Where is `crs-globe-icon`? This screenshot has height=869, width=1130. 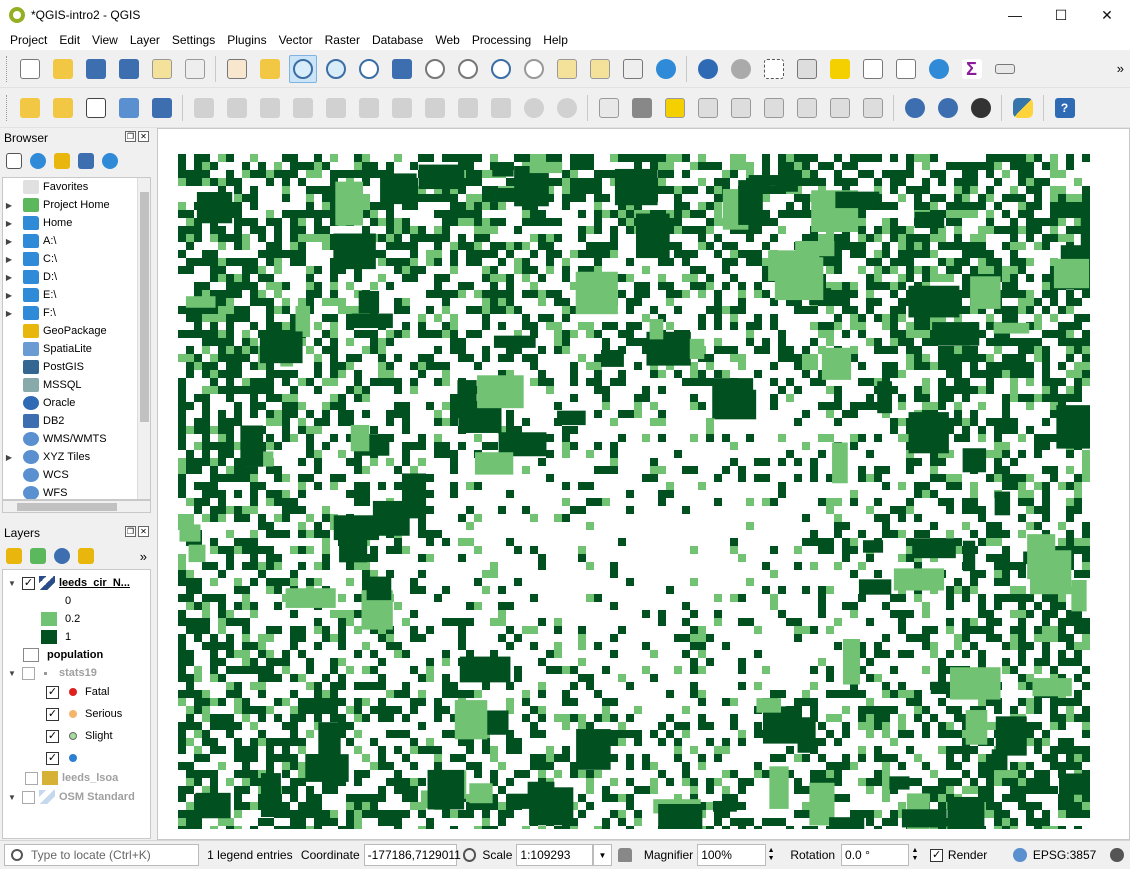
crs-globe-icon is located at coordinates (1020, 855).